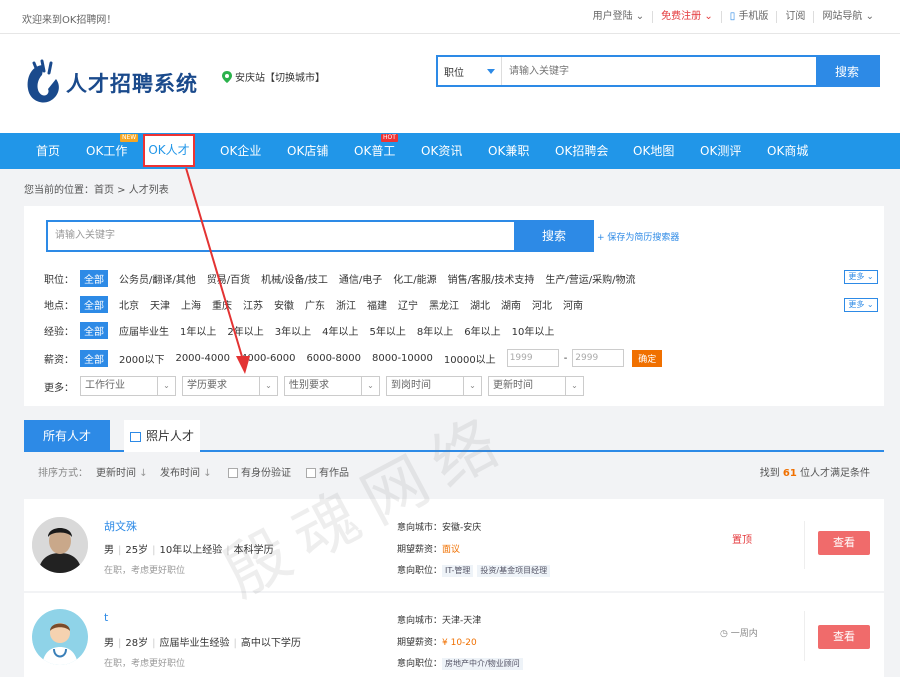  Describe the element at coordinates (554, 236) in the screenshot. I see `talent-search-button: 搜索` at that location.